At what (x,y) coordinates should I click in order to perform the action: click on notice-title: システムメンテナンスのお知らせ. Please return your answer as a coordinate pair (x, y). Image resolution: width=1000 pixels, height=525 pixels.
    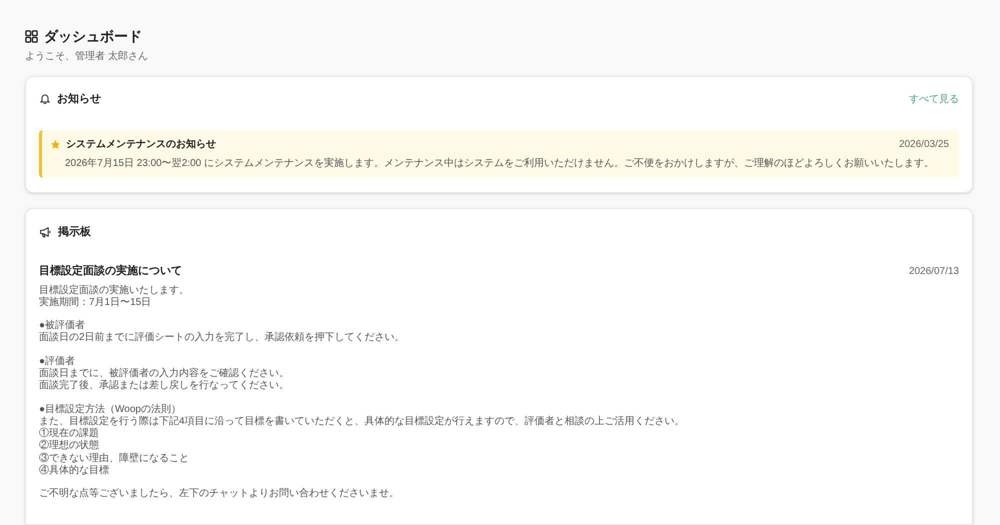
    Looking at the image, I should click on (141, 145).